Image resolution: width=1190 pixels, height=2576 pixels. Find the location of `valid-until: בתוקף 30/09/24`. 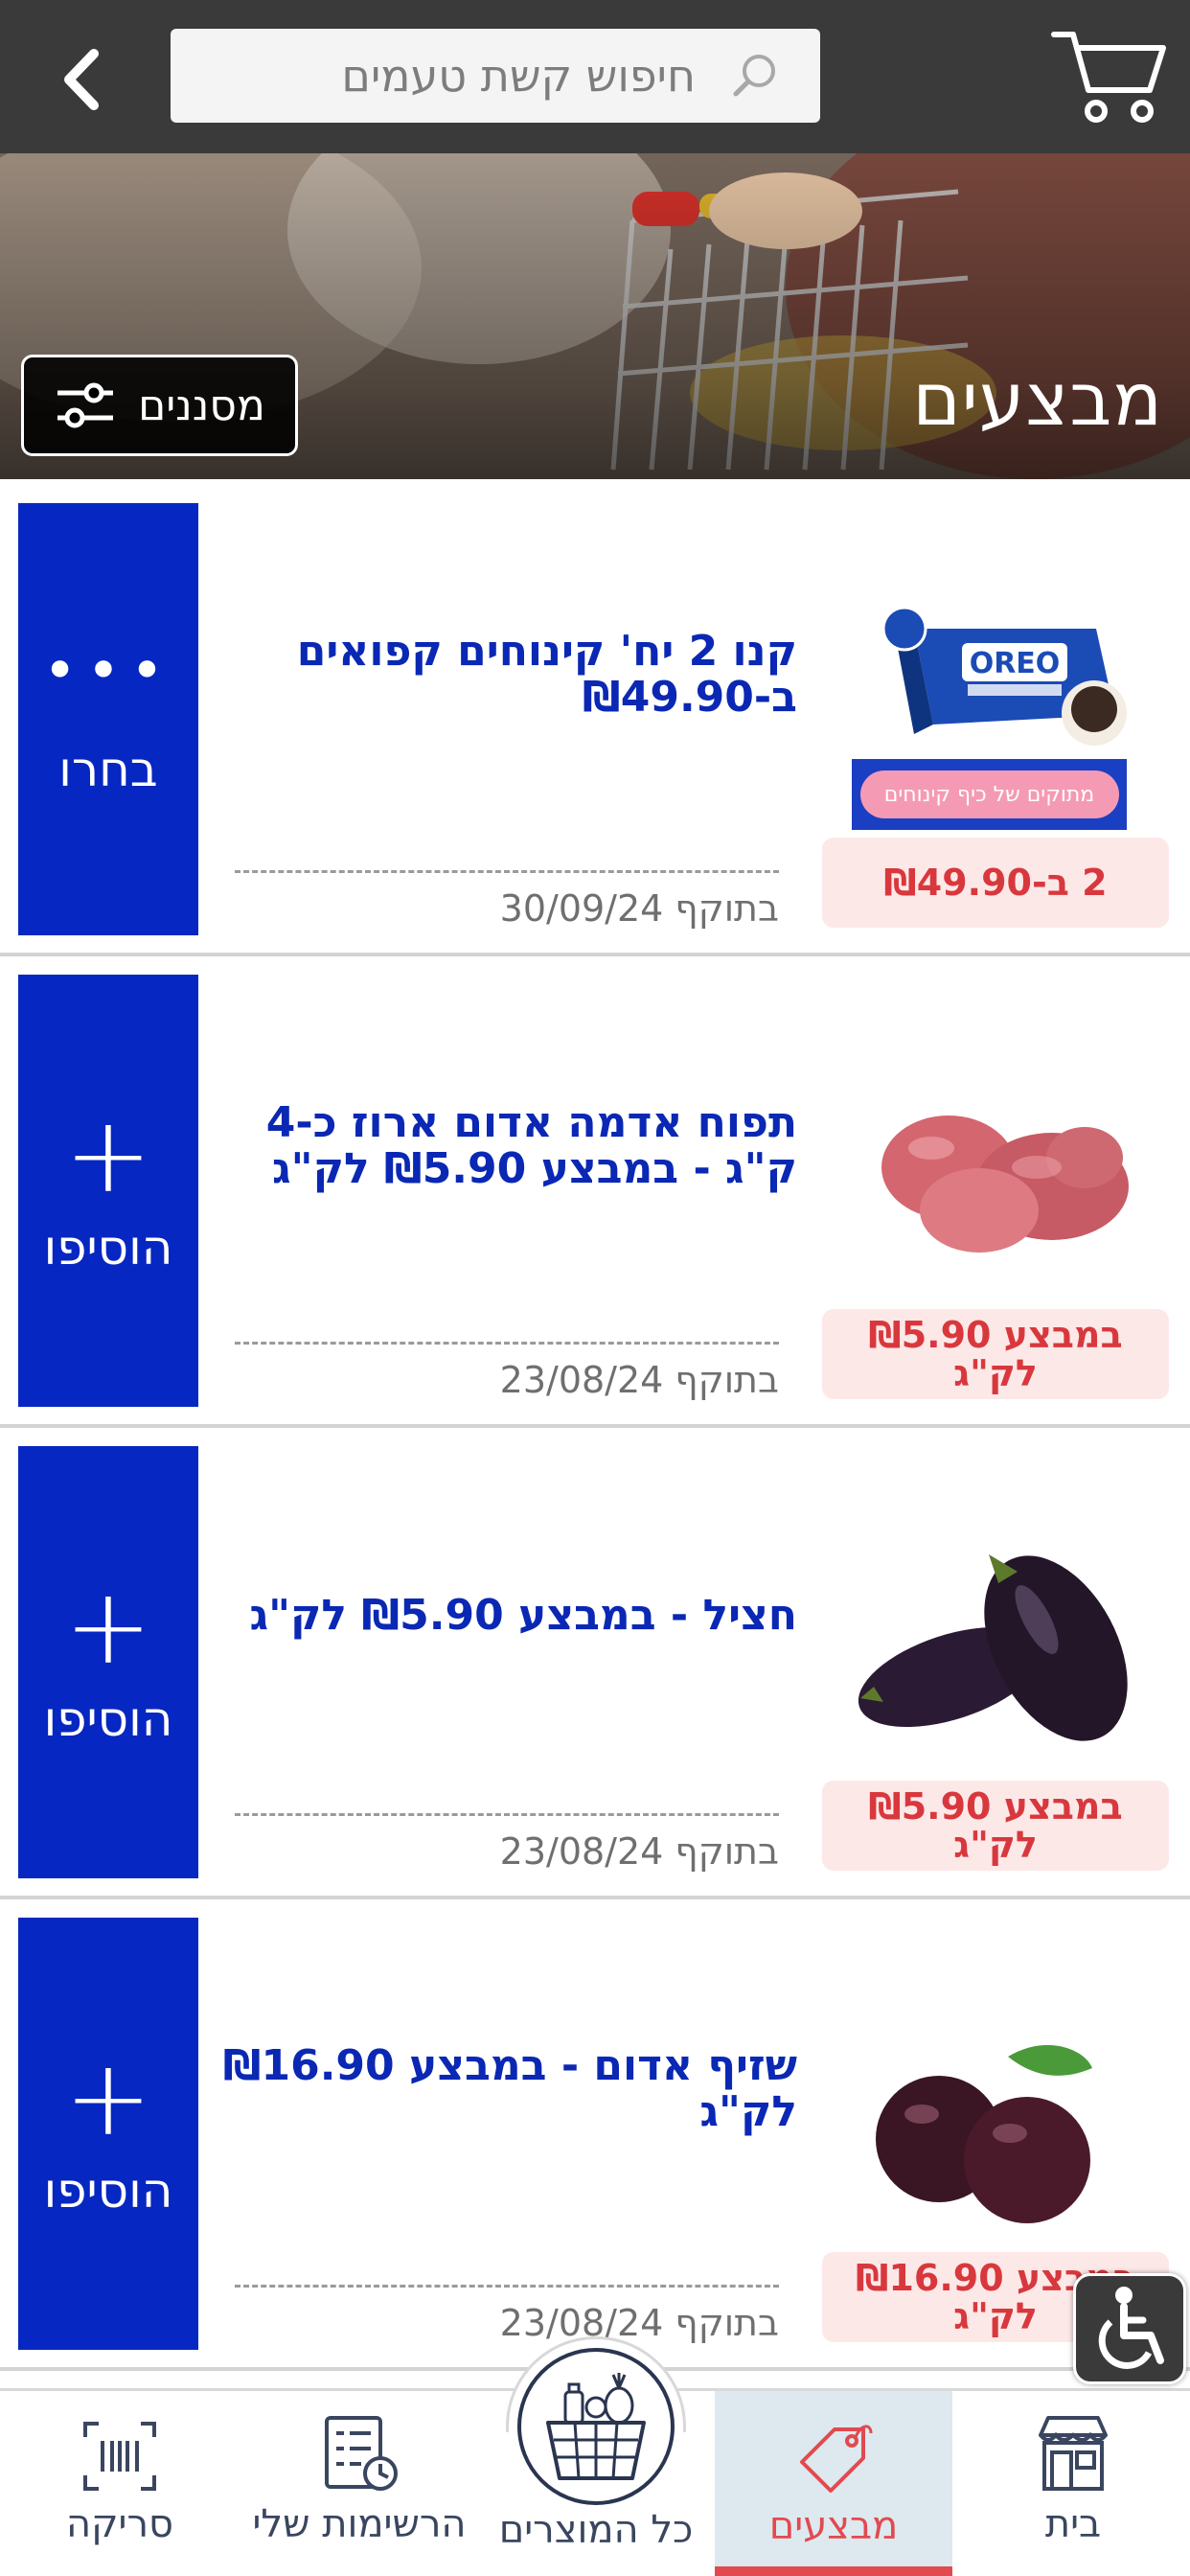

valid-until: בתוקף 30/09/24 is located at coordinates (639, 908).